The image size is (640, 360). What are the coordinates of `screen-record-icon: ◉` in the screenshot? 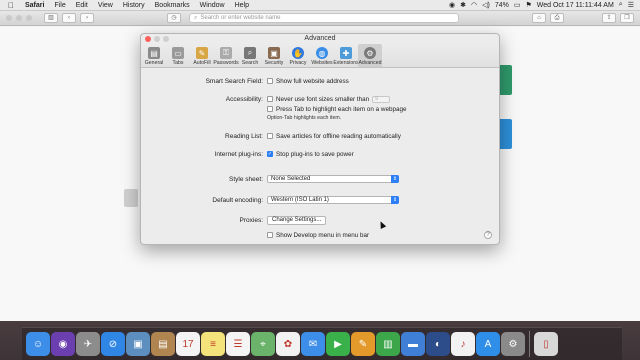 It's located at (452, 5).